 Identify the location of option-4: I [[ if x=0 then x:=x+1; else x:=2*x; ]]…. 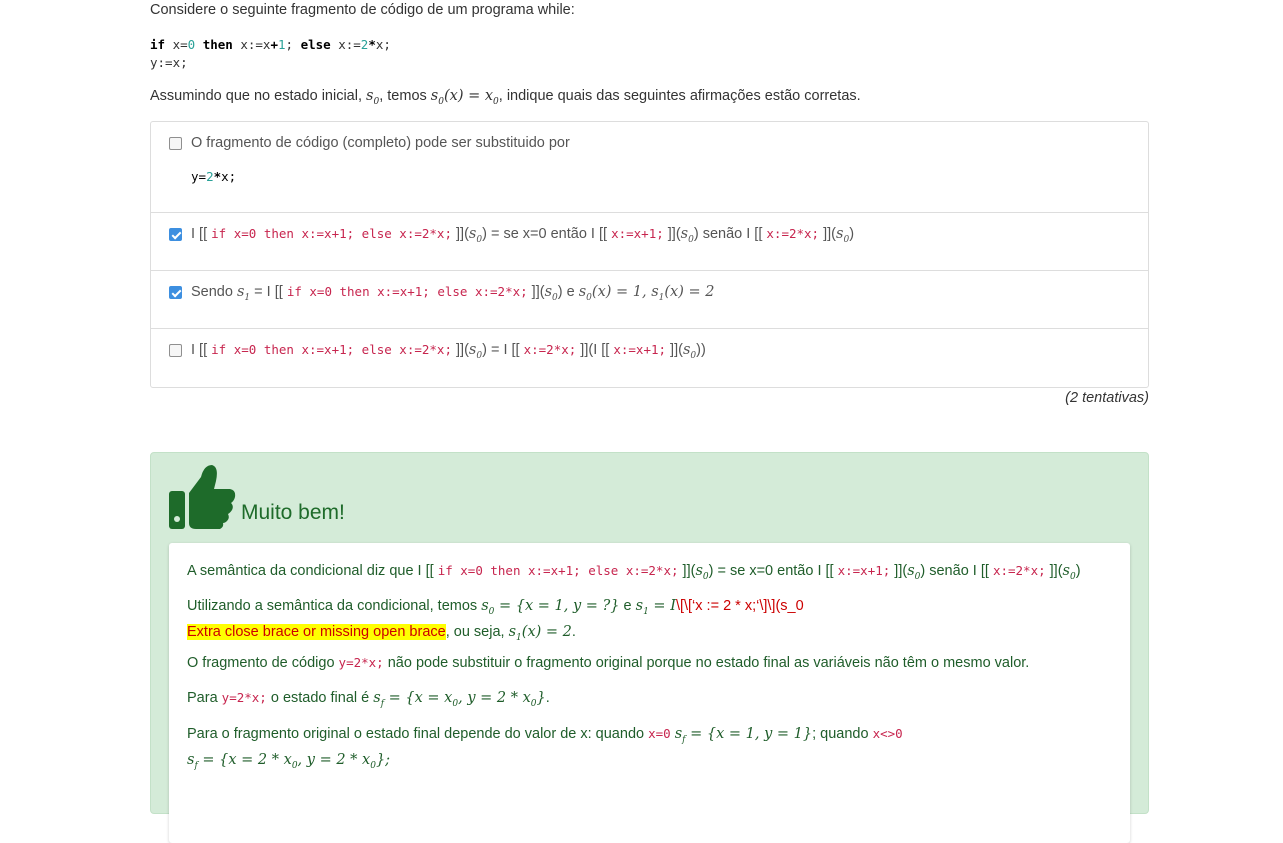
(649, 358).